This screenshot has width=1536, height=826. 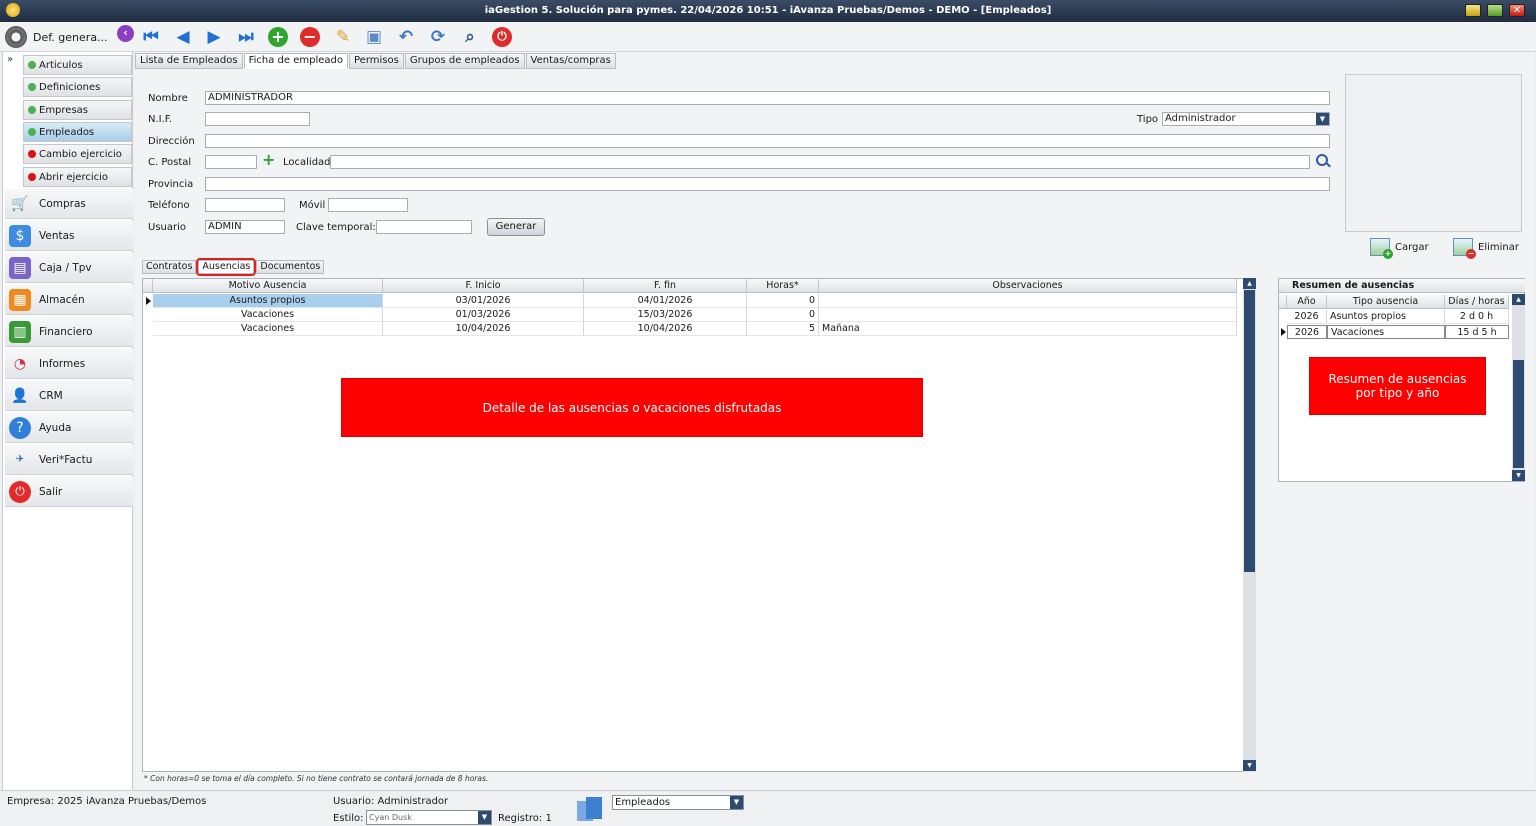 What do you see at coordinates (214, 37) in the screenshot?
I see `next-record-icon: ▶` at bounding box center [214, 37].